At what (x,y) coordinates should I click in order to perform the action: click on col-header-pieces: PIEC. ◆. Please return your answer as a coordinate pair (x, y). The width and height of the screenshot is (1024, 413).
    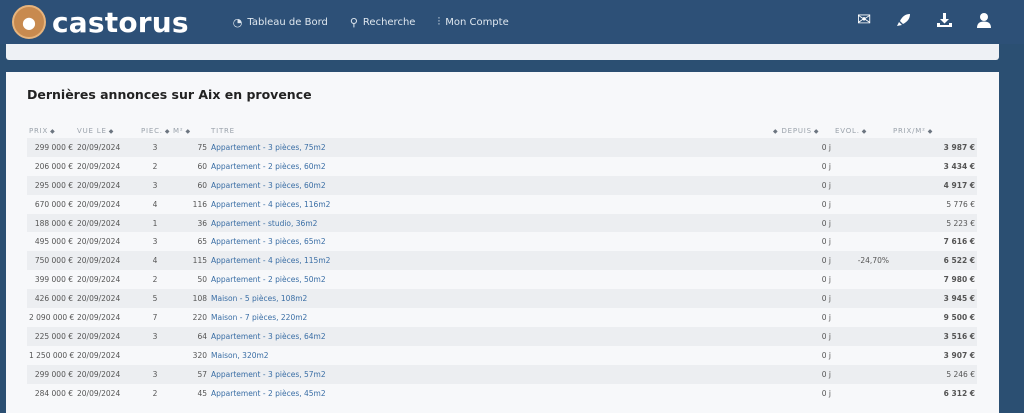
    Looking at the image, I should click on (155, 131).